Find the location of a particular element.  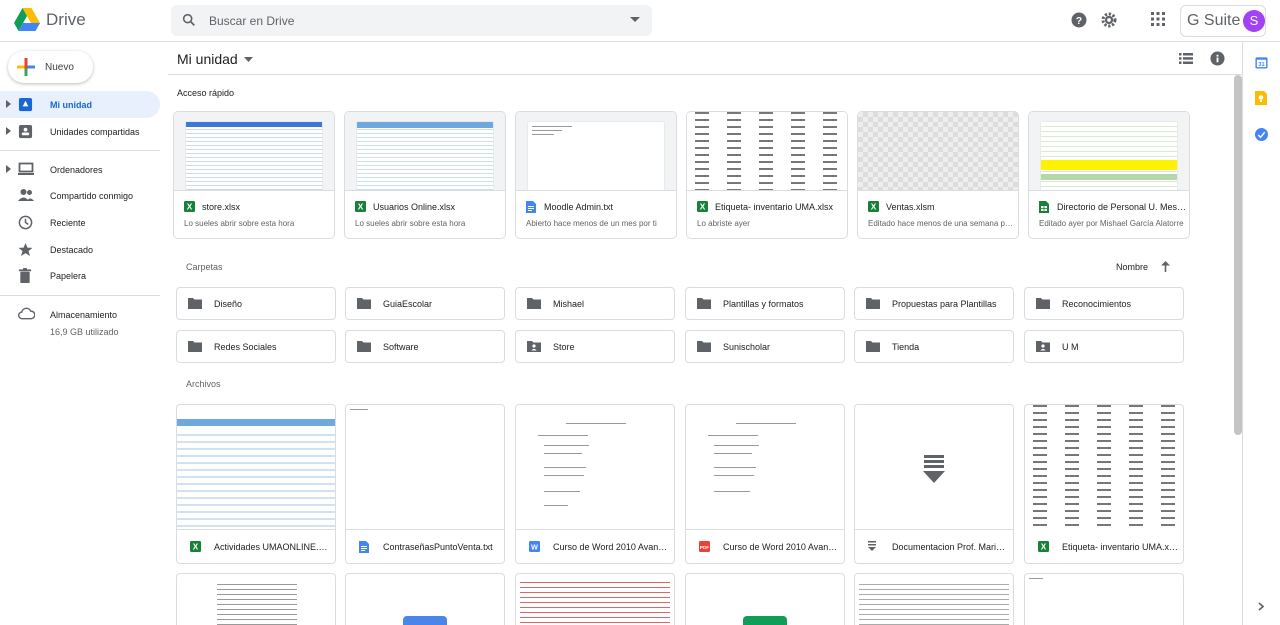

sidebar-item-storage: Almacenamiento is located at coordinates (80, 314).